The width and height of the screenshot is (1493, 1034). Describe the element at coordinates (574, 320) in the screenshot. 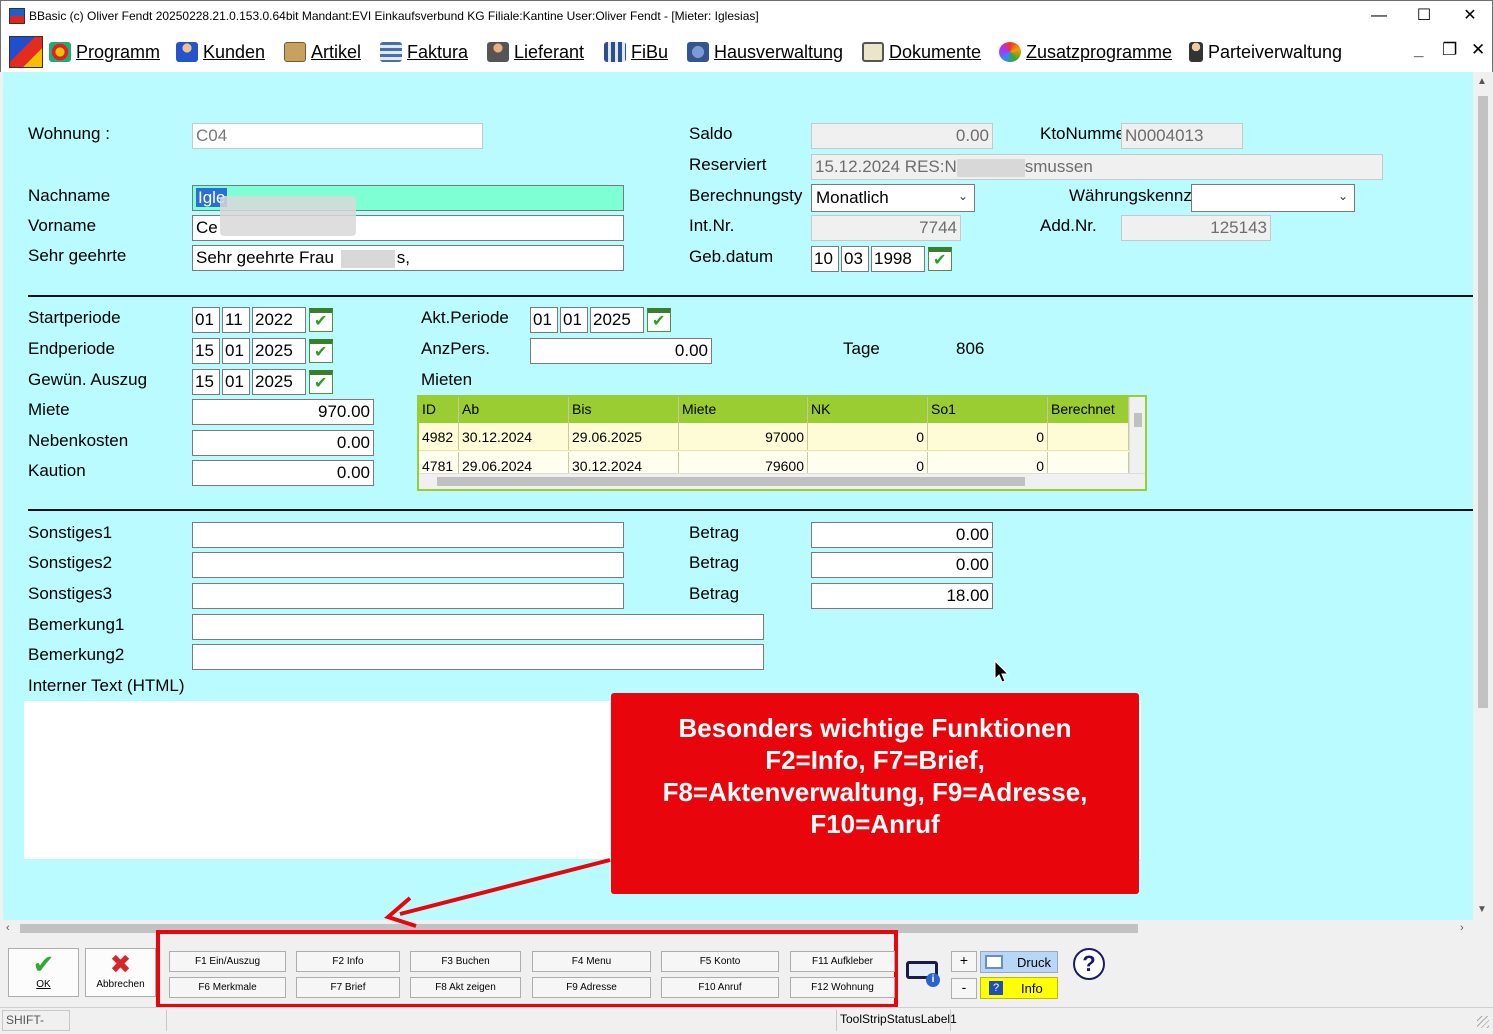

I see `akt-month: 01` at that location.